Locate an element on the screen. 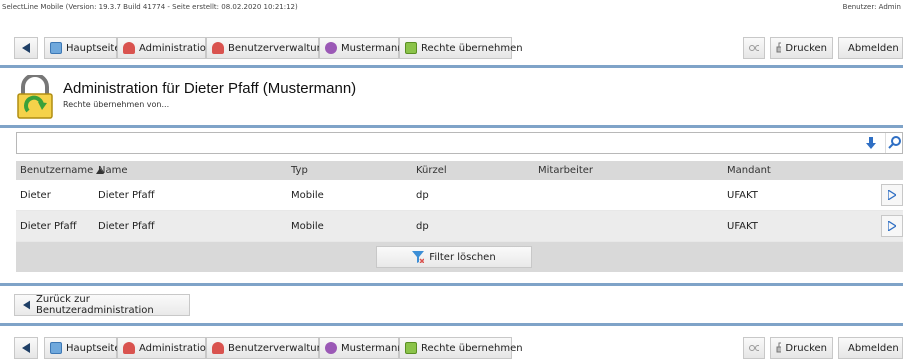  clear-filter-button: Filter löschen is located at coordinates (454, 257).